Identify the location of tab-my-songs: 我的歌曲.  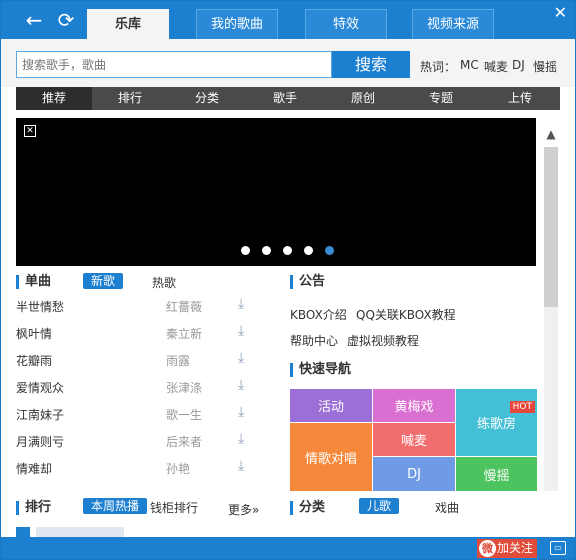
(237, 24).